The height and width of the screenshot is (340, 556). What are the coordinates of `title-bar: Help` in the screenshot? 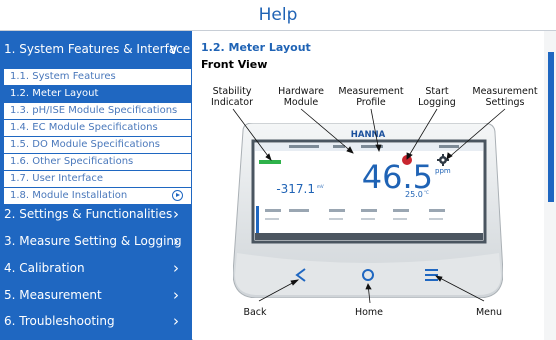 It's located at (278, 15).